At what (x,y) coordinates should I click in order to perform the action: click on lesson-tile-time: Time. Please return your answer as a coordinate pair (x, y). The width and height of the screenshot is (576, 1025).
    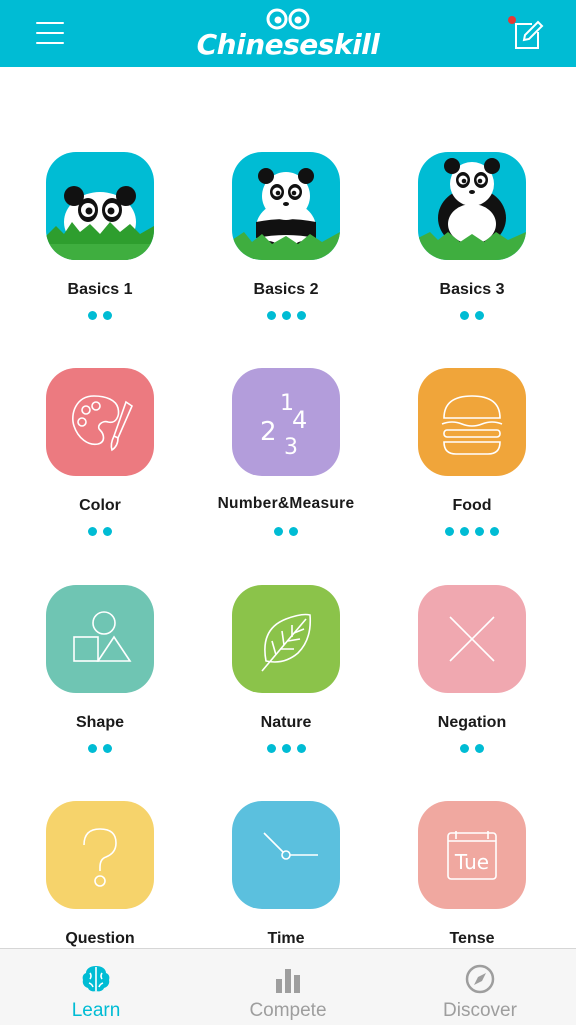
    Looking at the image, I should click on (286, 874).